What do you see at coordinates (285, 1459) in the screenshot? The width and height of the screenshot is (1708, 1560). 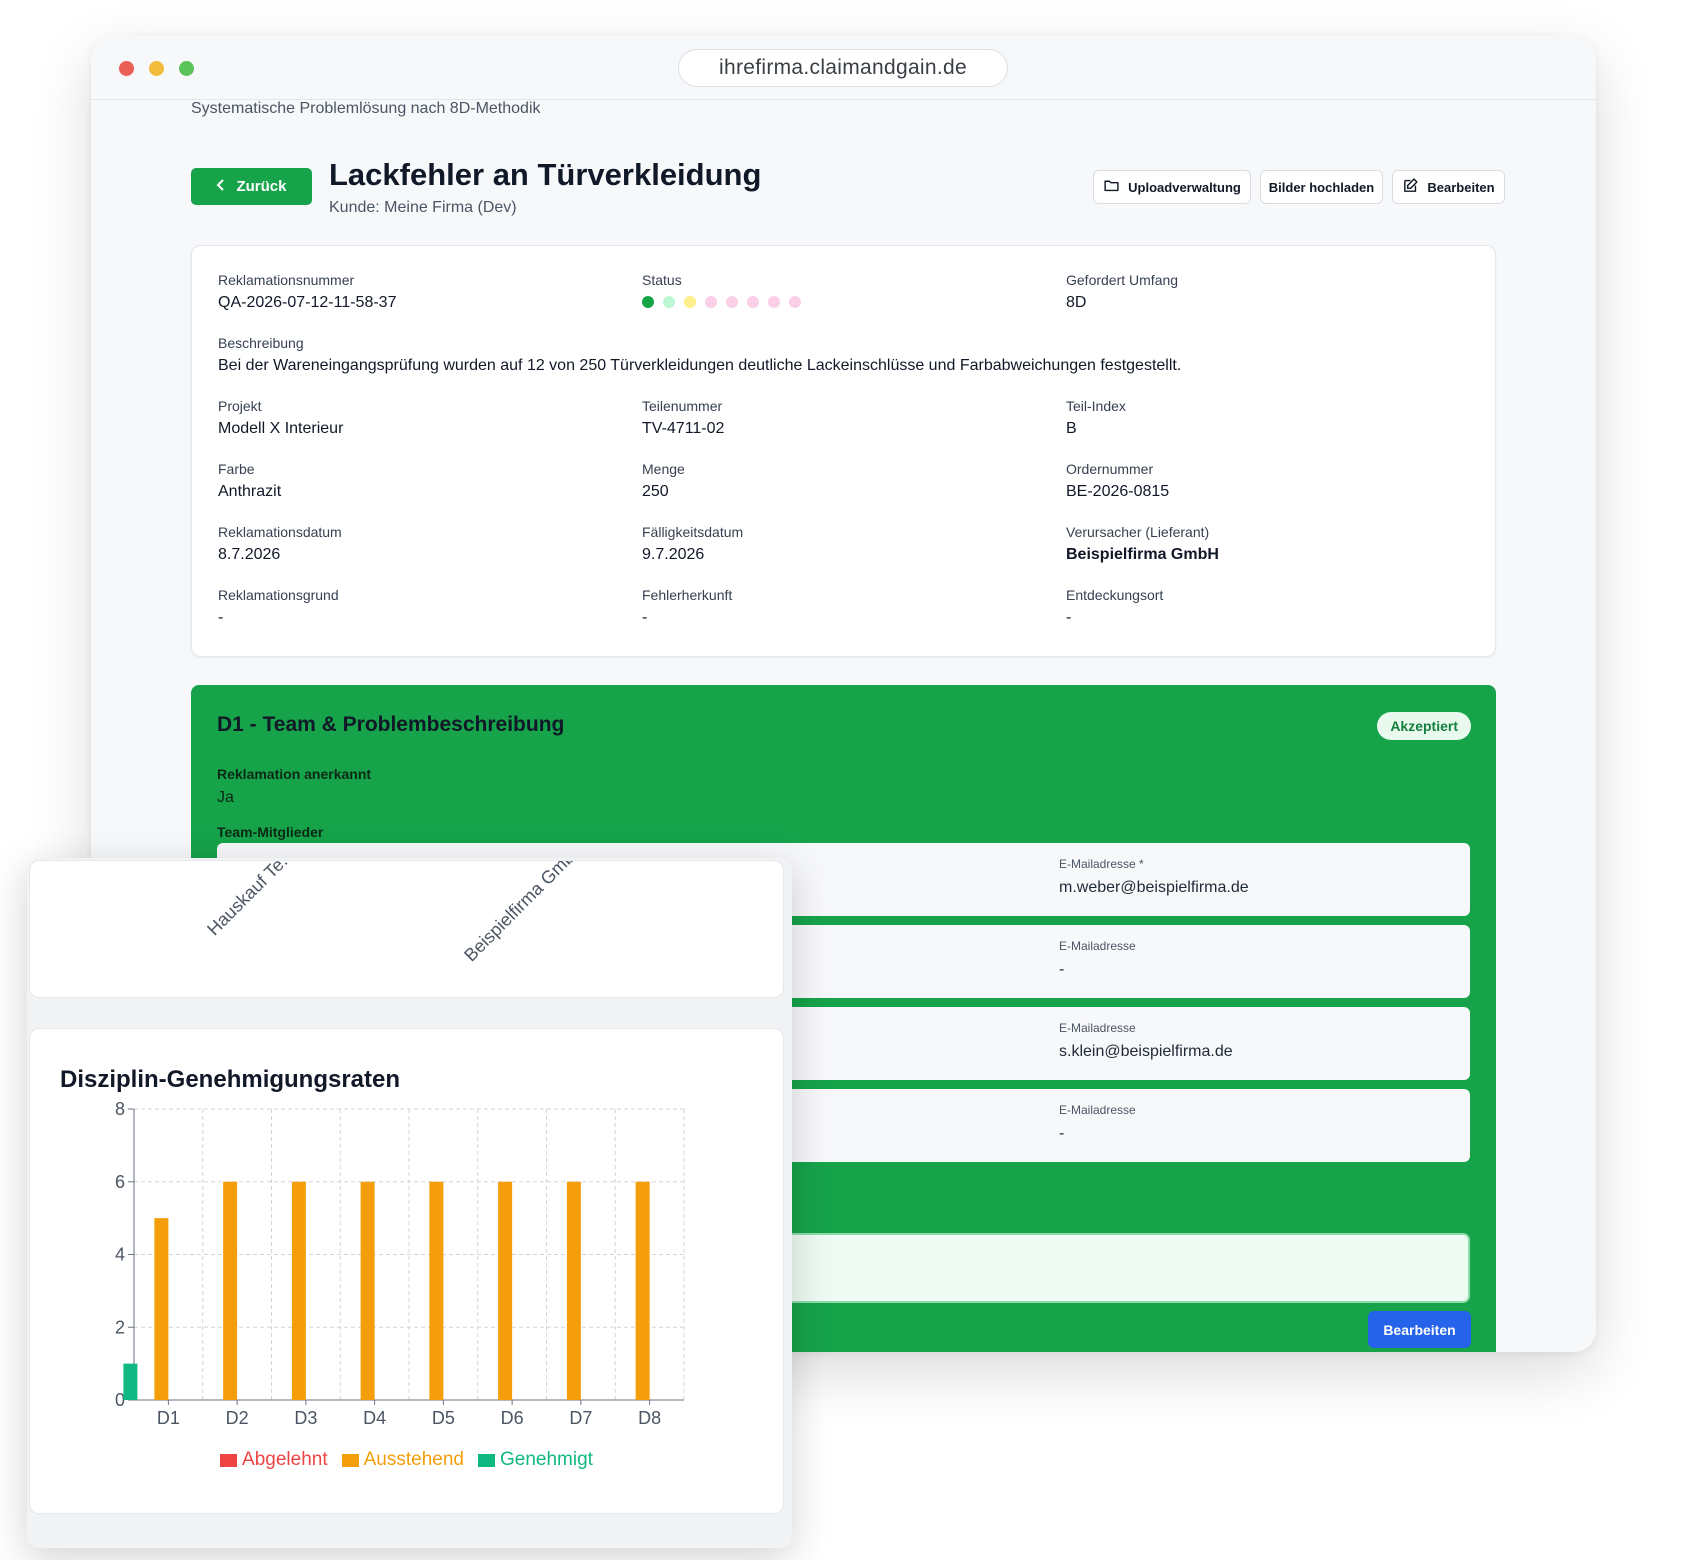 I see `legend-label: Abgelehnt` at bounding box center [285, 1459].